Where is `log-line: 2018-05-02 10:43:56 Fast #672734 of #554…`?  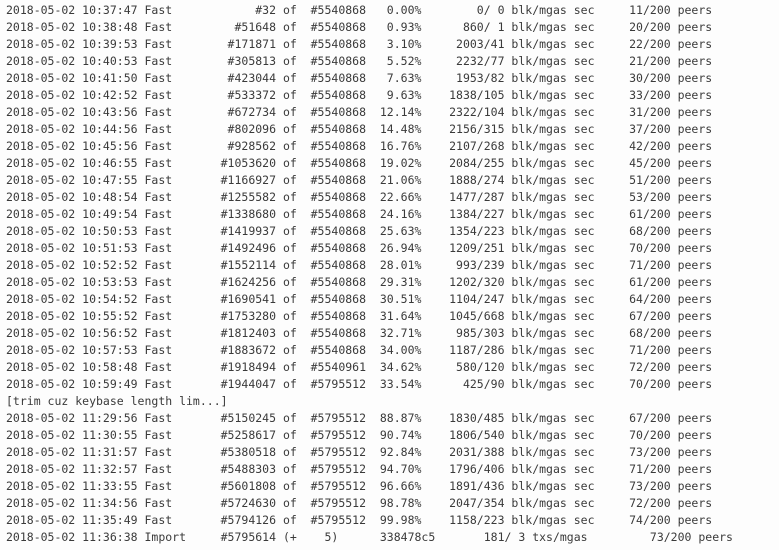
log-line: 2018-05-02 10:43:56 Fast #672734 of #554… is located at coordinates (359, 112).